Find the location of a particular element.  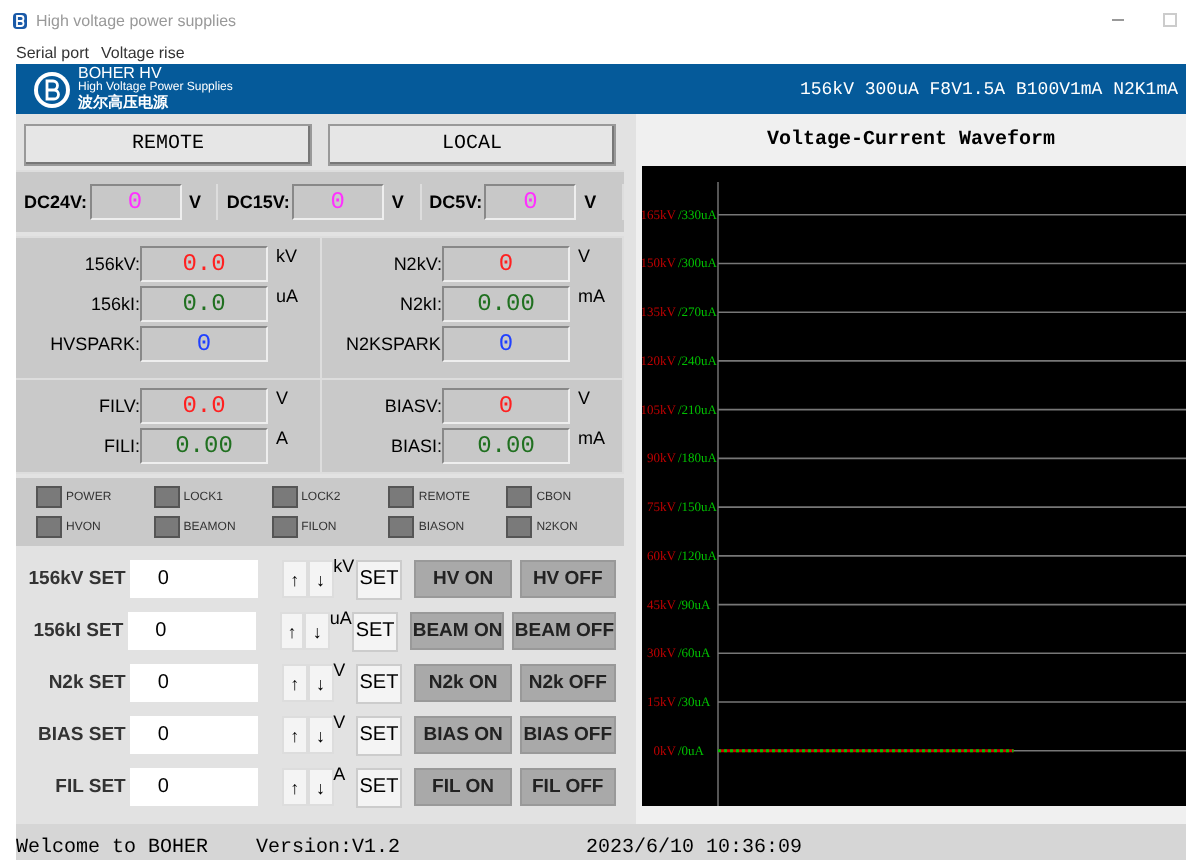

reading-label: BIASV: is located at coordinates (412, 406).